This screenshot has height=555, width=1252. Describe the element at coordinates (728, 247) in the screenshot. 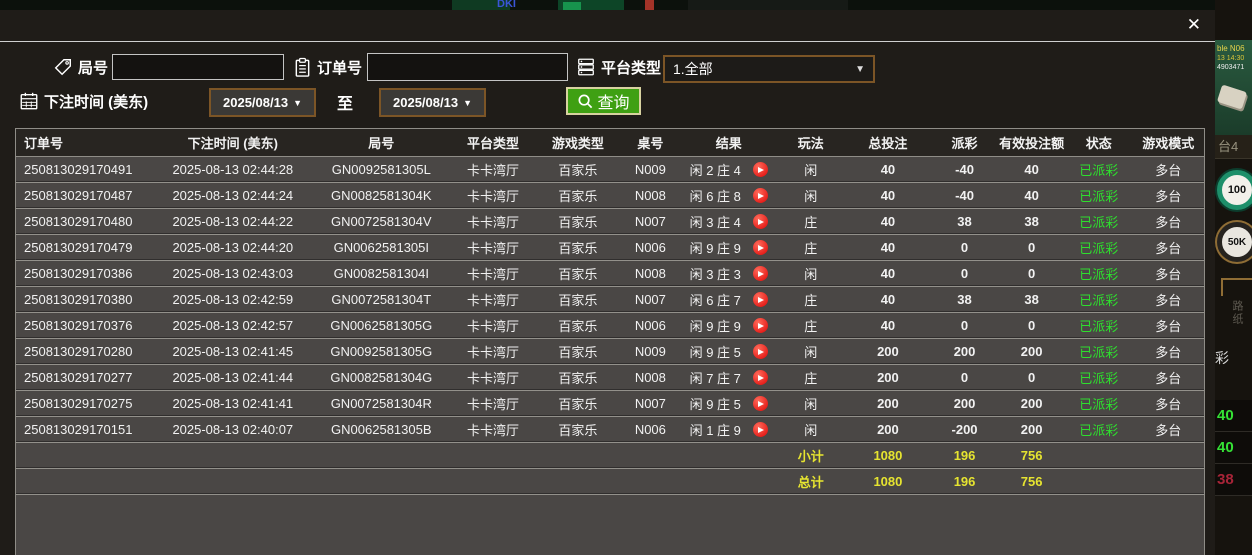

I see `cell-result: 闲 9 庄 9` at that location.